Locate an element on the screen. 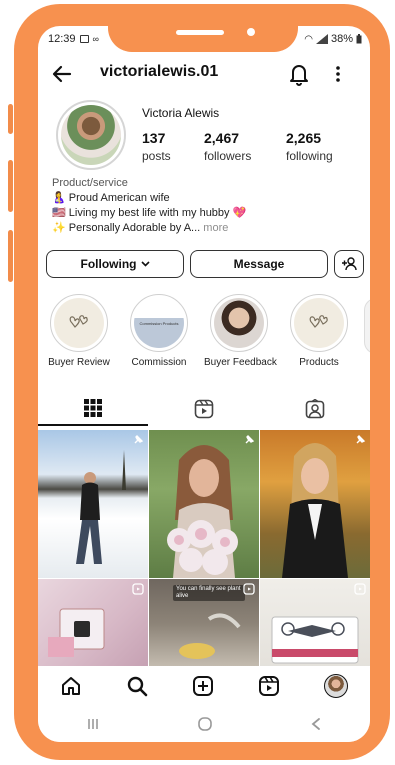  add-person-icon is located at coordinates (349, 264).